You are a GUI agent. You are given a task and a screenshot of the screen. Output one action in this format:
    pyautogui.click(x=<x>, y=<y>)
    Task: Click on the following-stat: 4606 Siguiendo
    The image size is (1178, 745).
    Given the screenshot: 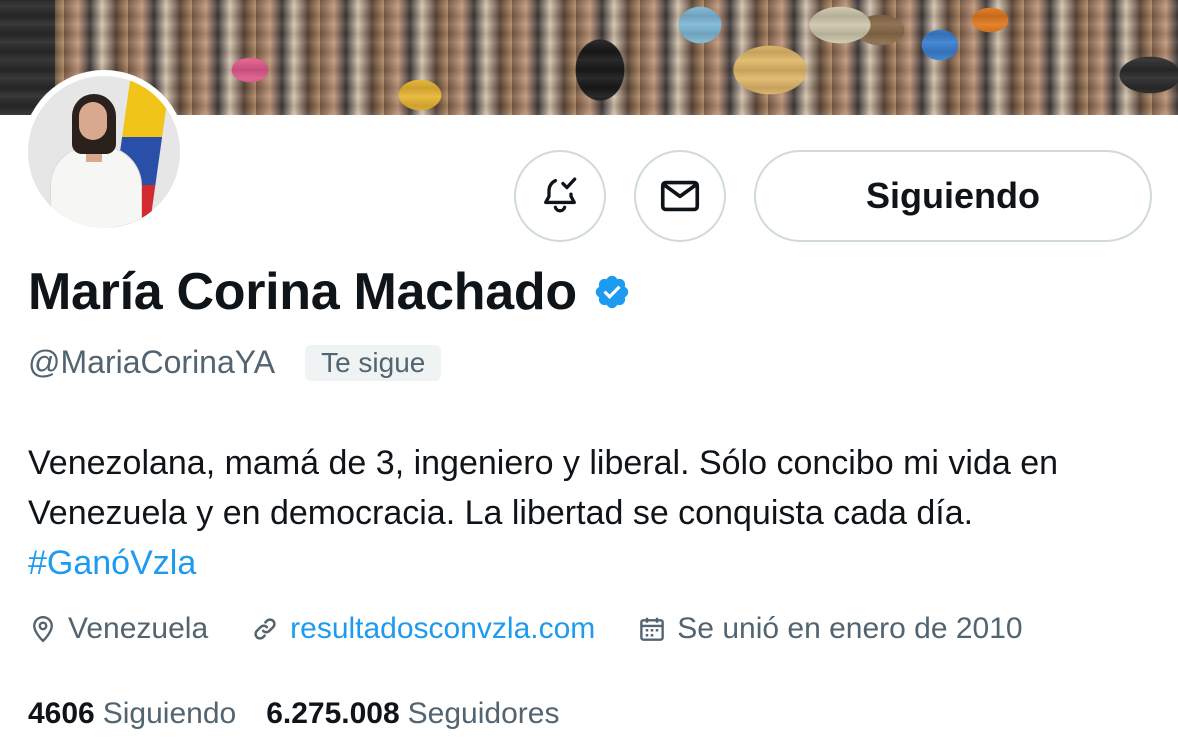 What is the action you would take?
    pyautogui.click(x=132, y=714)
    